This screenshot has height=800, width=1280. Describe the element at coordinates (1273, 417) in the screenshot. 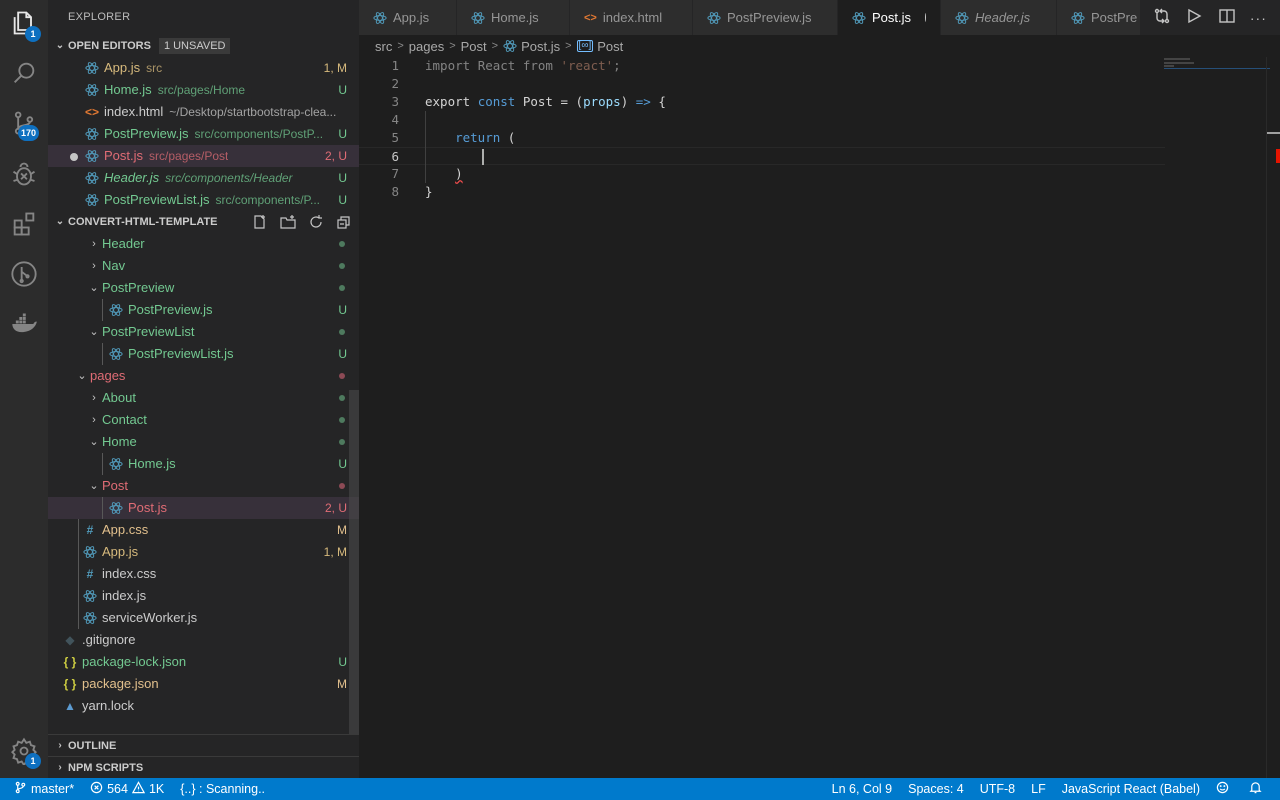

I see `editor-scrollbar` at that location.